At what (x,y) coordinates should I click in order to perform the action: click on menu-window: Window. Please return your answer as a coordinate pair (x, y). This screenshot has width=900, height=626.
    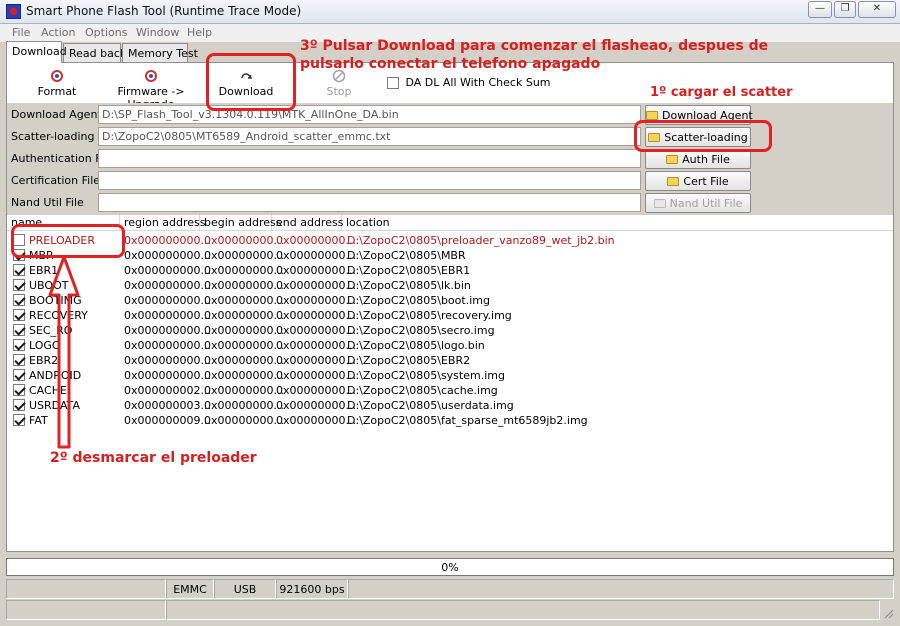
    Looking at the image, I should click on (157, 32).